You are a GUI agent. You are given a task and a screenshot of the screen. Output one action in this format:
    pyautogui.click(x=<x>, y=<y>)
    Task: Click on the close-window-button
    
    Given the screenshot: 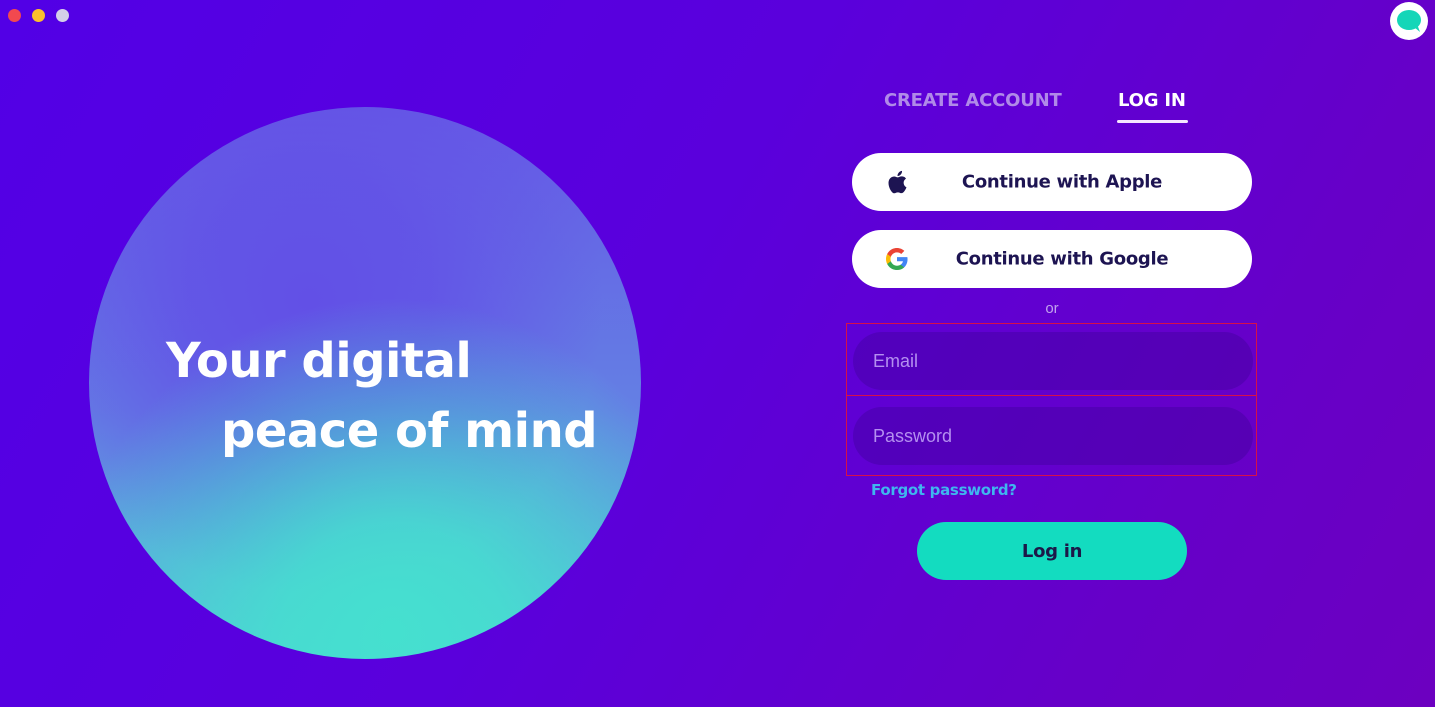 What is the action you would take?
    pyautogui.click(x=14, y=15)
    